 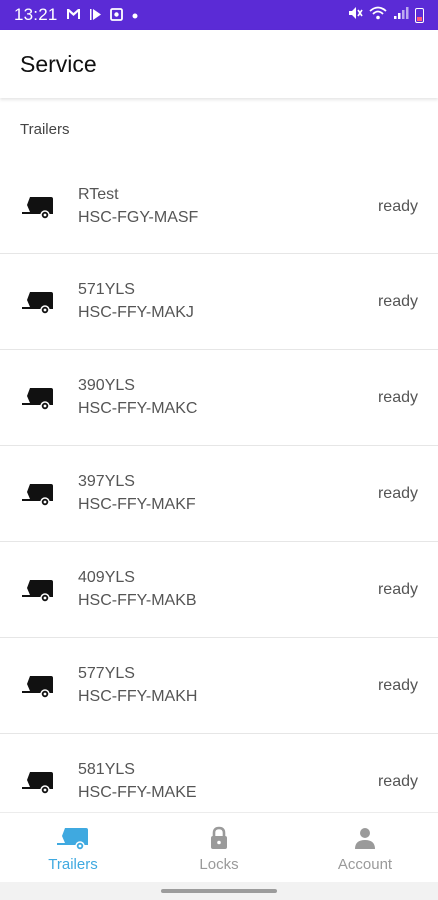 What do you see at coordinates (228, 685) in the screenshot?
I see `trailer-text: 577YLS HSC-FFY-MAKH` at bounding box center [228, 685].